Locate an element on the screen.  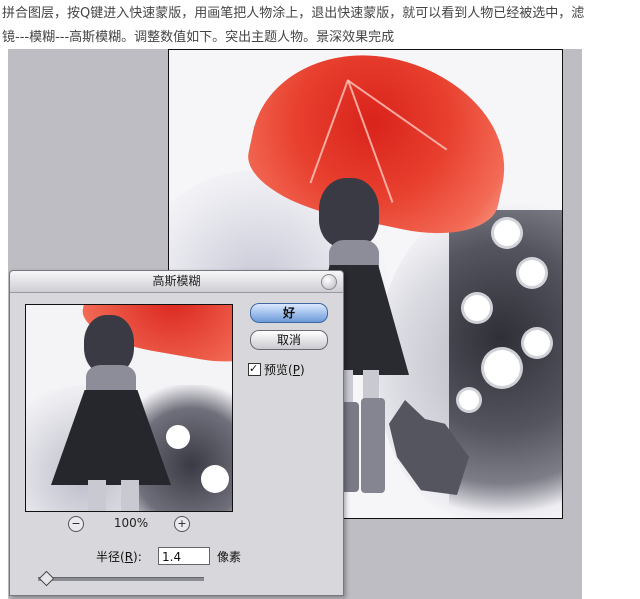
filter-preview is located at coordinates (129, 408).